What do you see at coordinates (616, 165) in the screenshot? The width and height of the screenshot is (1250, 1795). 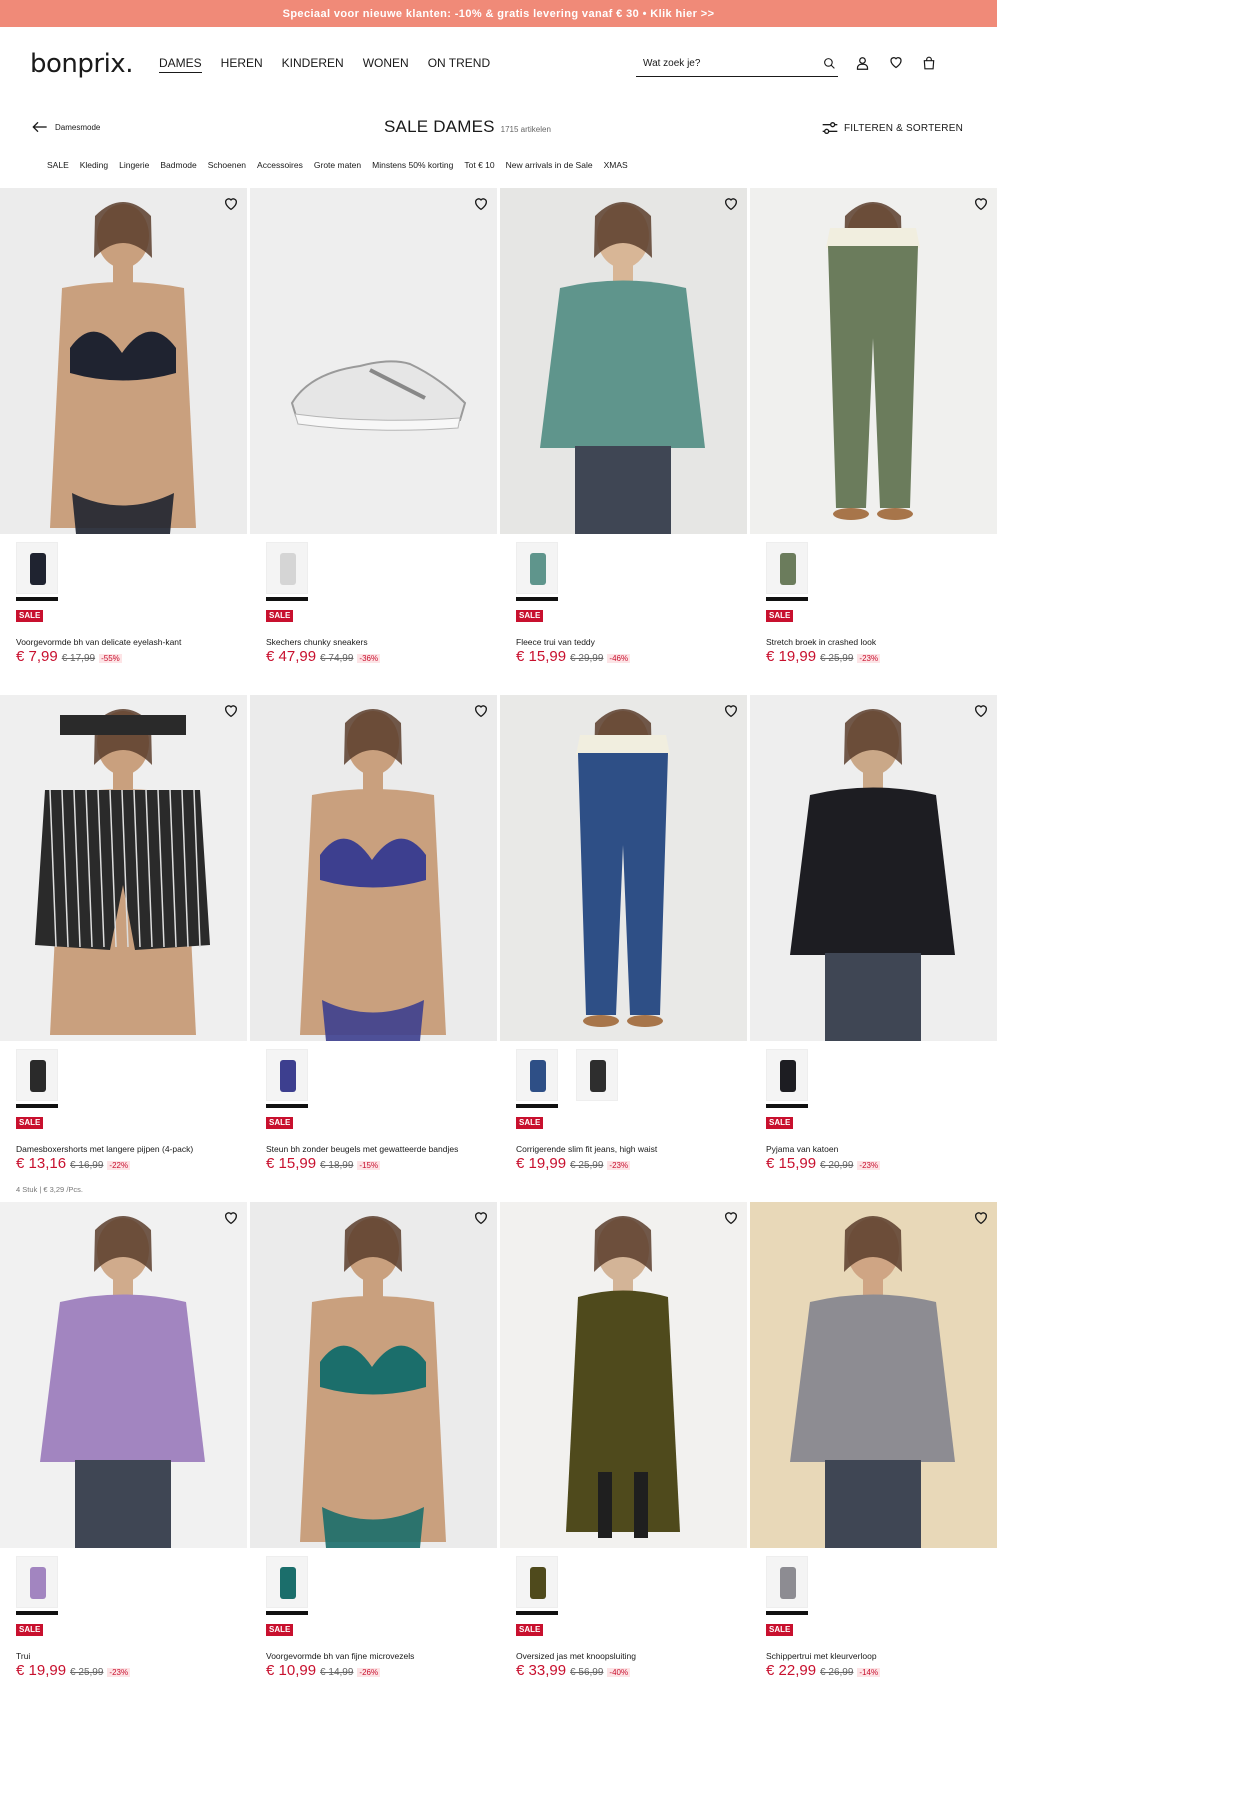 I see `subnav-xmas: XMAS` at bounding box center [616, 165].